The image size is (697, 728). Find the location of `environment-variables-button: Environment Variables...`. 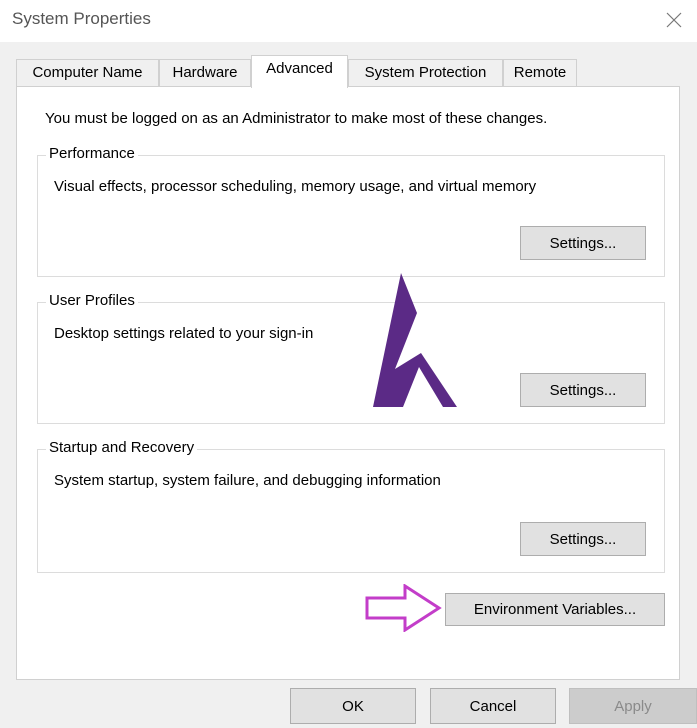

environment-variables-button: Environment Variables... is located at coordinates (555, 609).